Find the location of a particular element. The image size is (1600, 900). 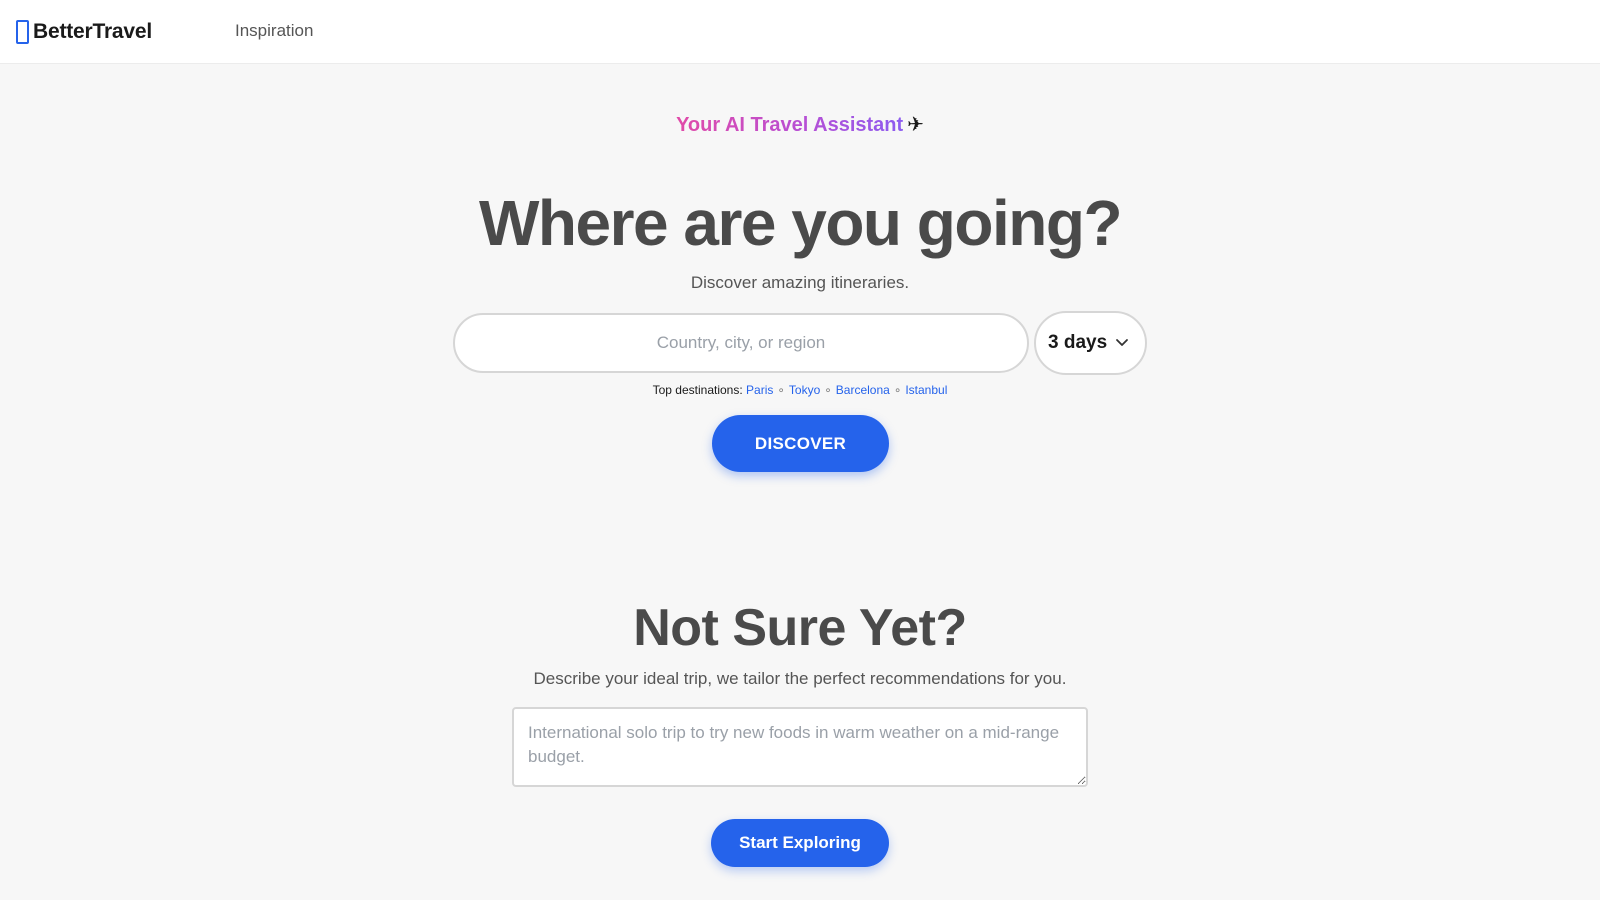

hero-subtitle: Discover amazing itineraries. is located at coordinates (800, 282).